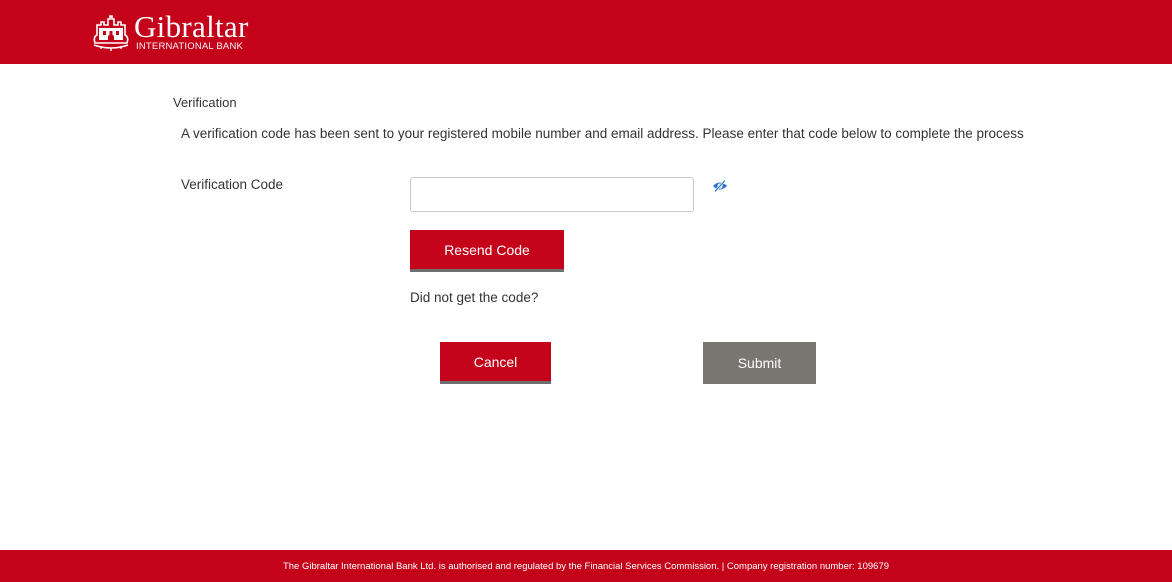 Image resolution: width=1172 pixels, height=582 pixels. I want to click on did-not-get-code-text: Did not get the code?, so click(474, 297).